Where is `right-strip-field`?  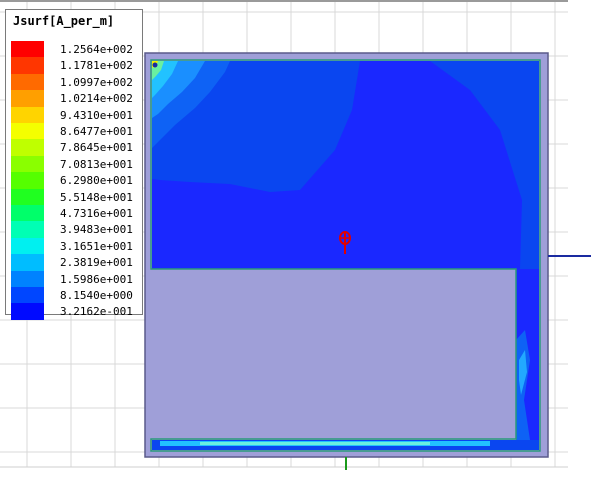 right-strip-field is located at coordinates (527, 354).